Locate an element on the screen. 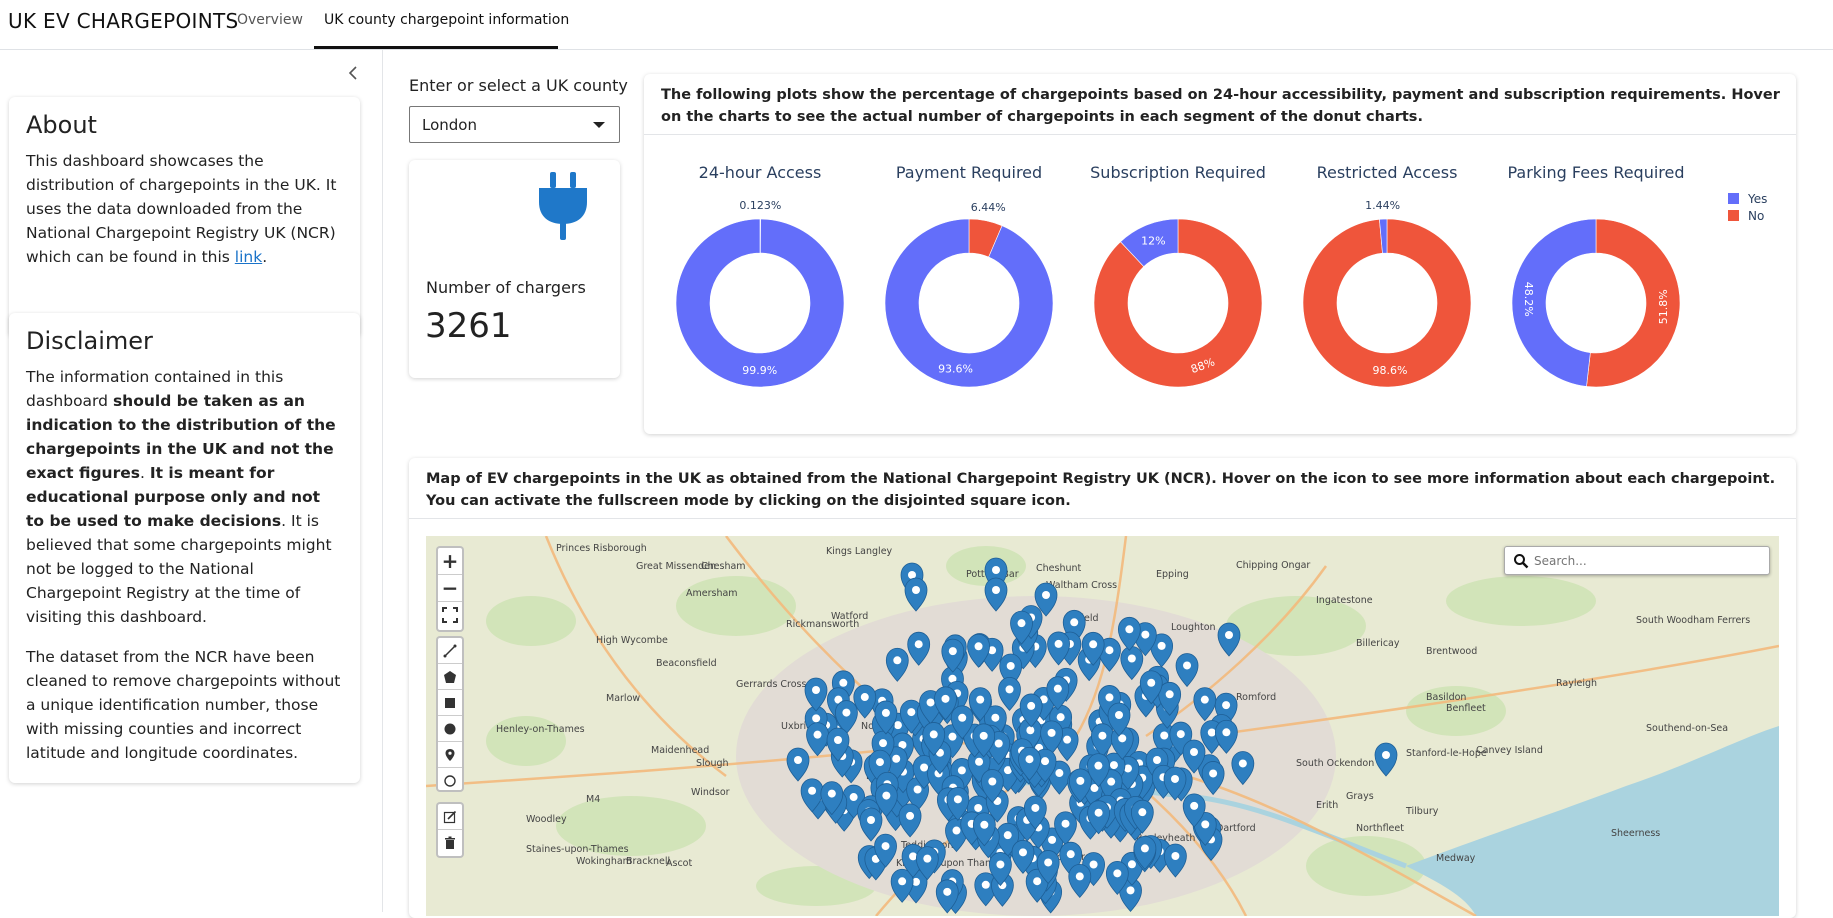  ncr-link: link is located at coordinates (248, 257).